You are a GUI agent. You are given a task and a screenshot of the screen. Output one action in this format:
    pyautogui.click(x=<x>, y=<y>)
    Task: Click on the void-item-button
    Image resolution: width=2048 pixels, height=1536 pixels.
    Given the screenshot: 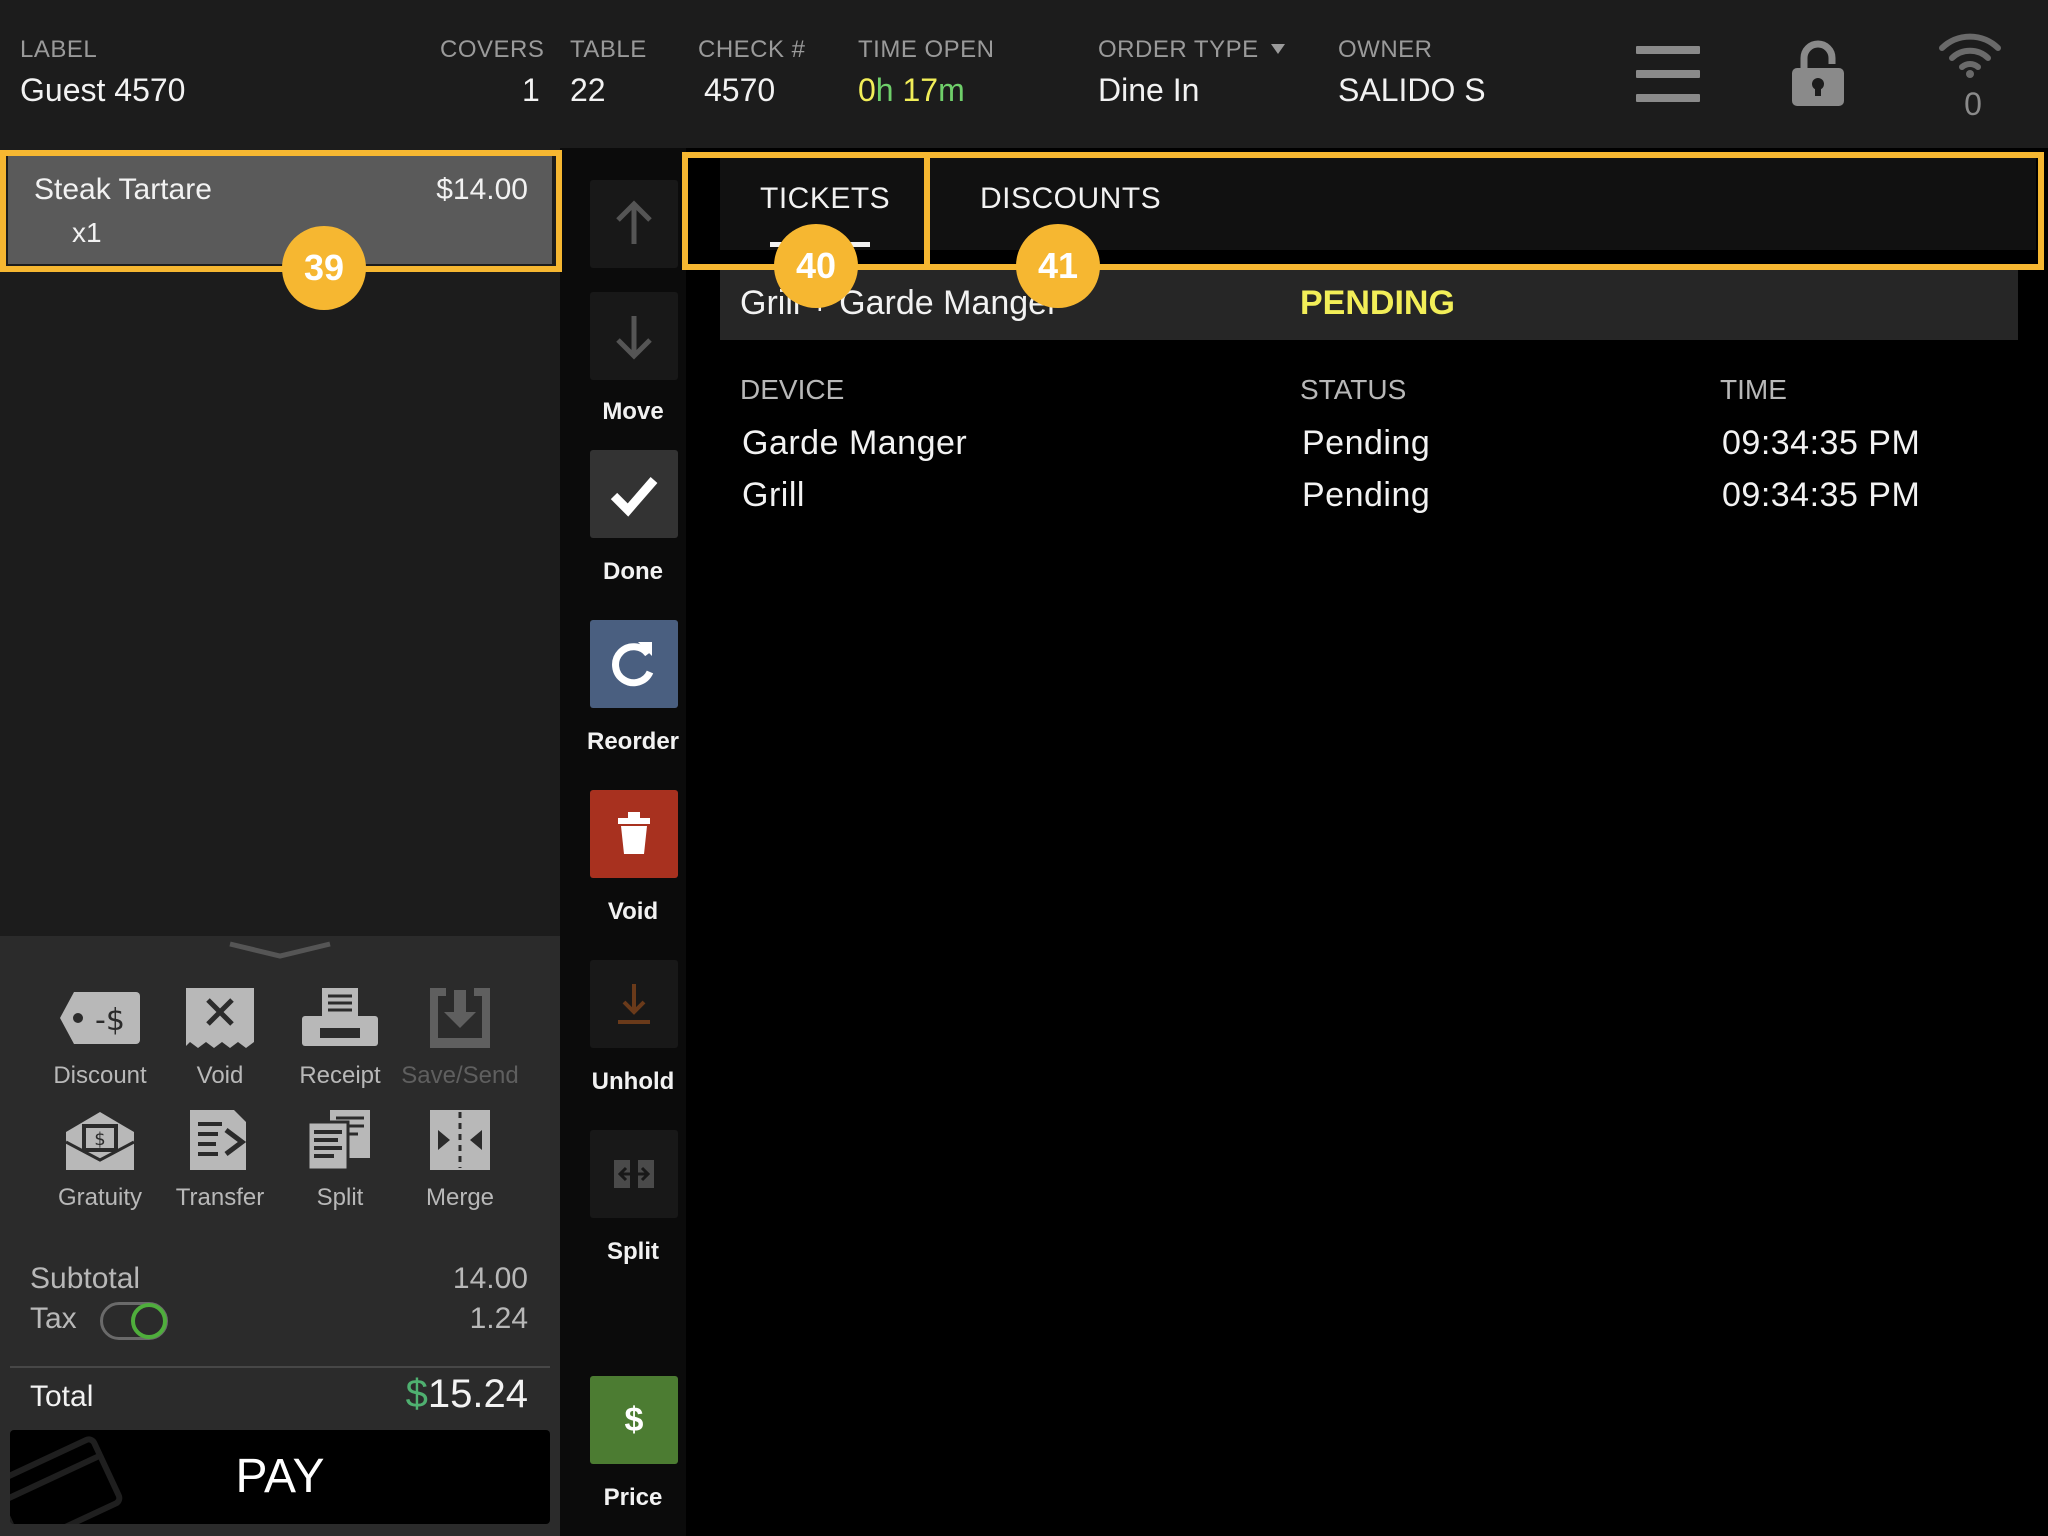 What is the action you would take?
    pyautogui.click(x=634, y=834)
    